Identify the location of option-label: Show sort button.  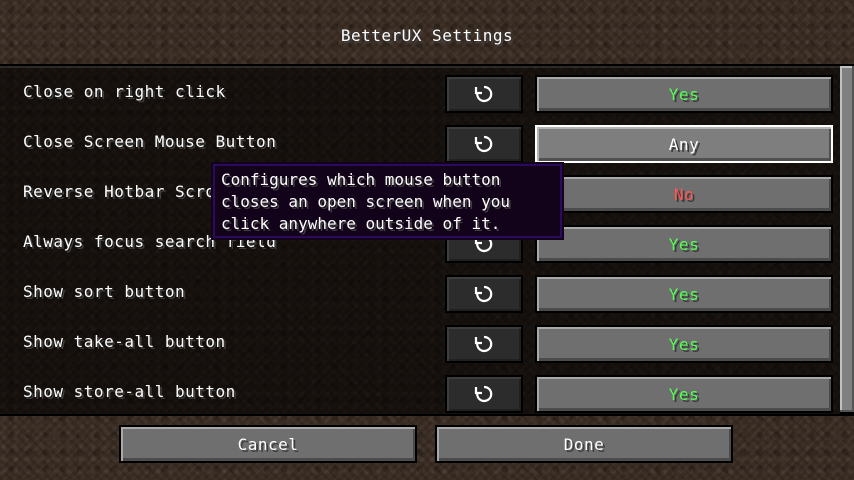
(104, 291).